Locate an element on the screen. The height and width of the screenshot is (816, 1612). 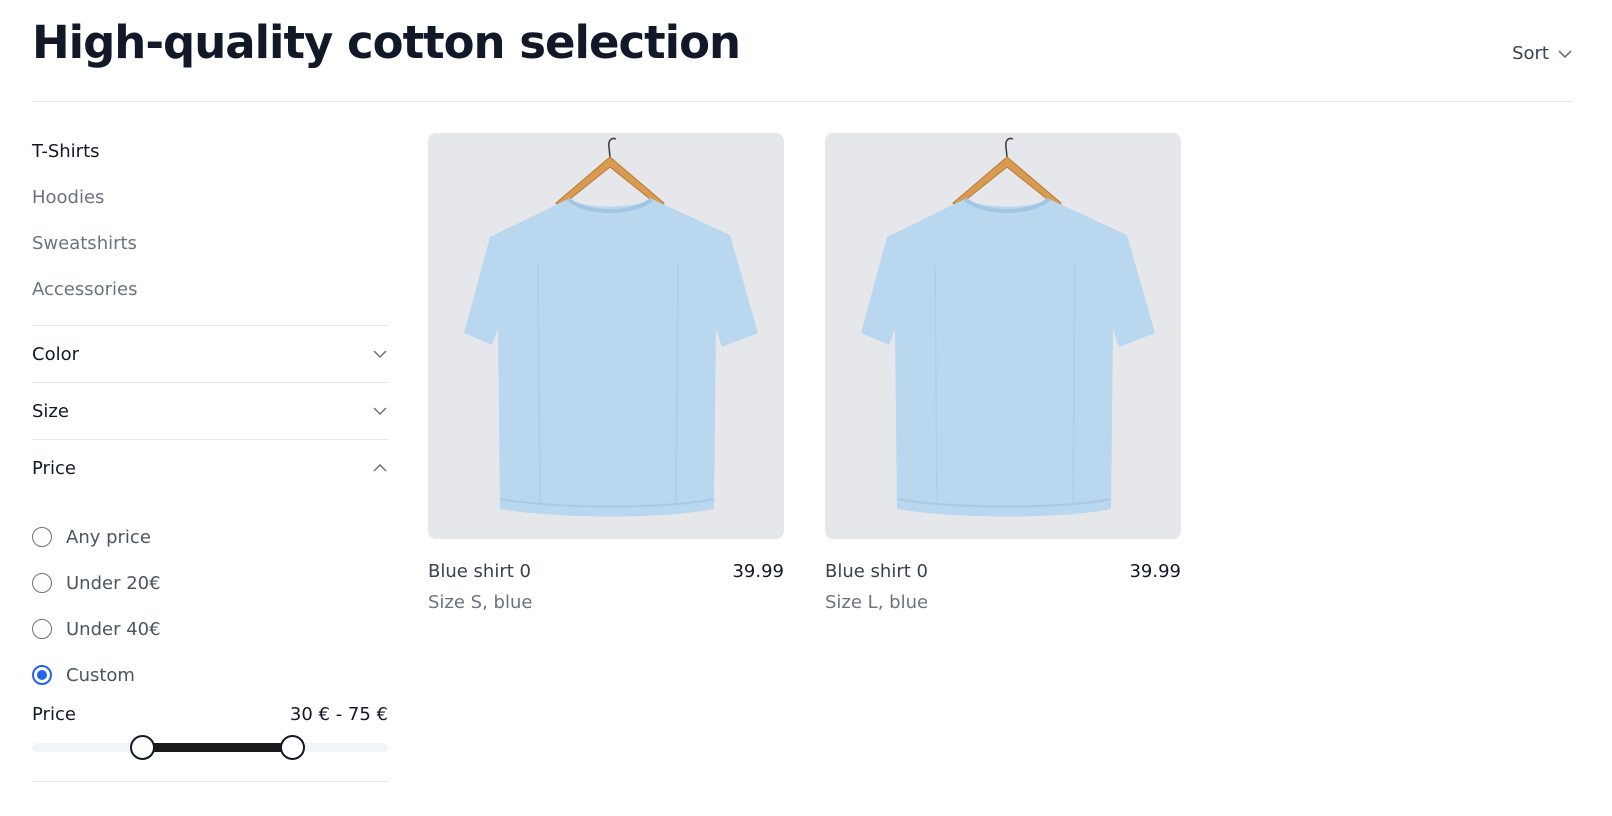
product-card: Blue shirt 0 39.99 Size L, blue is located at coordinates (1003, 373).